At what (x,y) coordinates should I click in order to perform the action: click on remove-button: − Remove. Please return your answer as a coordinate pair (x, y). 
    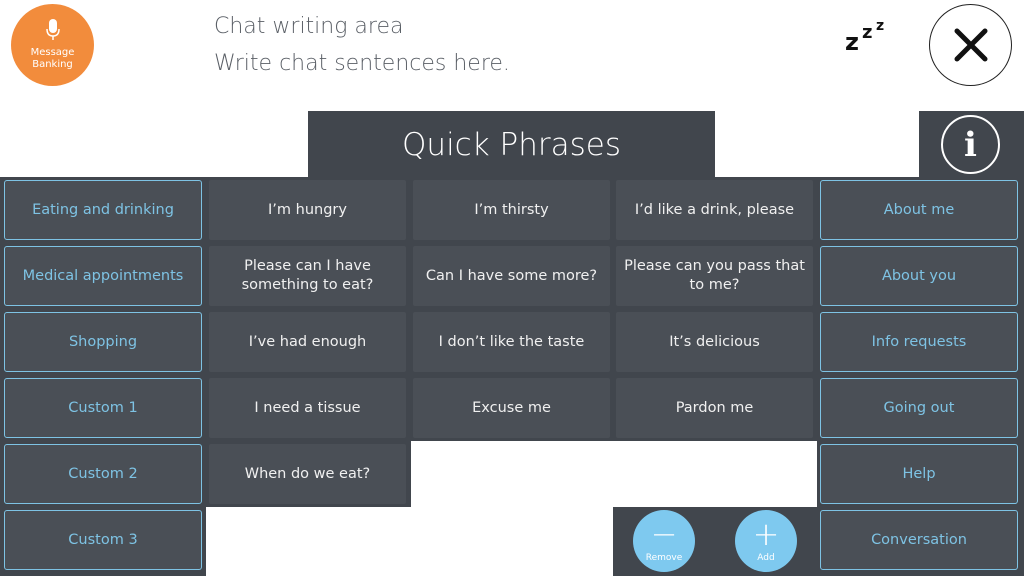
    Looking at the image, I should click on (664, 541).